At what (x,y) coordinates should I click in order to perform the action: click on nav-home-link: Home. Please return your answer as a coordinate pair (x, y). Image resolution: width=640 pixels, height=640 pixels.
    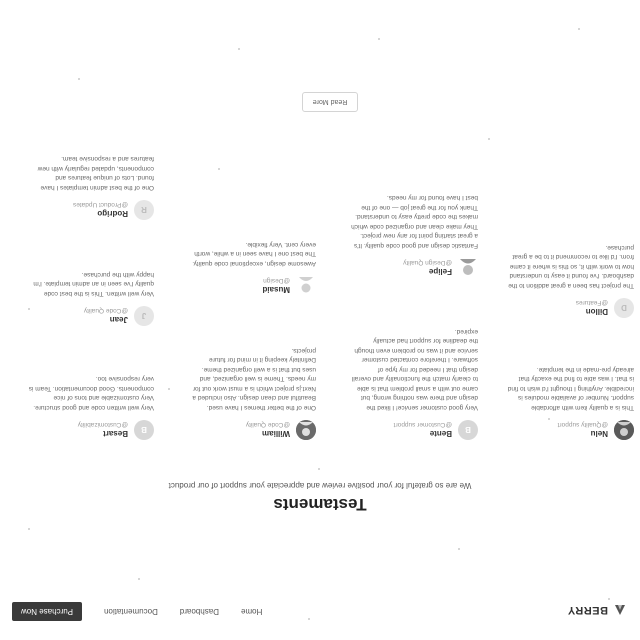
    Looking at the image, I should click on (251, 611).